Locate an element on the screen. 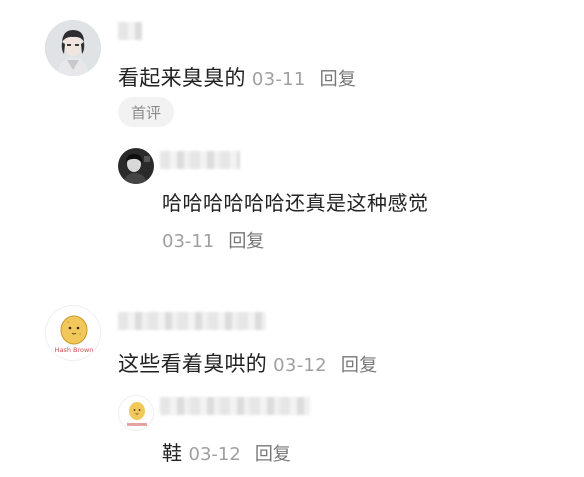 The image size is (584, 477). hash-brown-caption: Hash Brown is located at coordinates (74, 350).